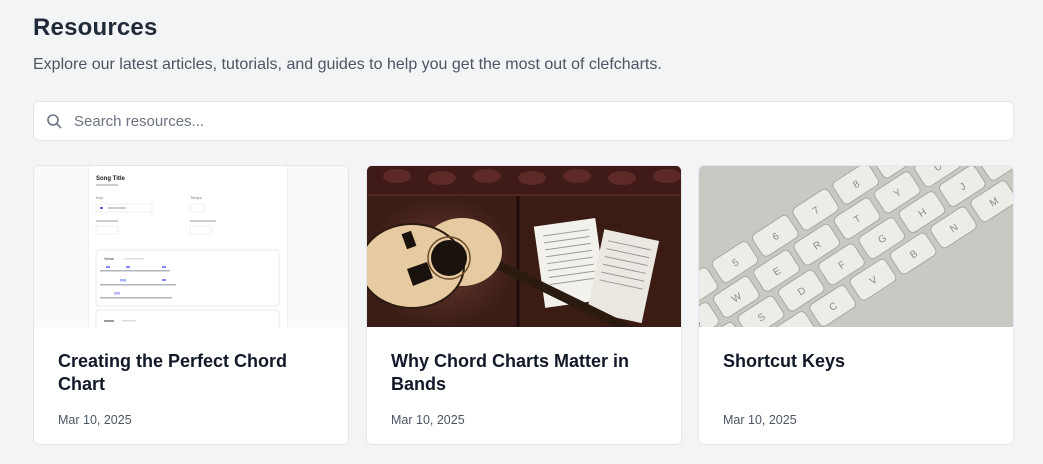 This screenshot has height=464, width=1043. I want to click on thumb-song-title: Song Title, so click(111, 179).